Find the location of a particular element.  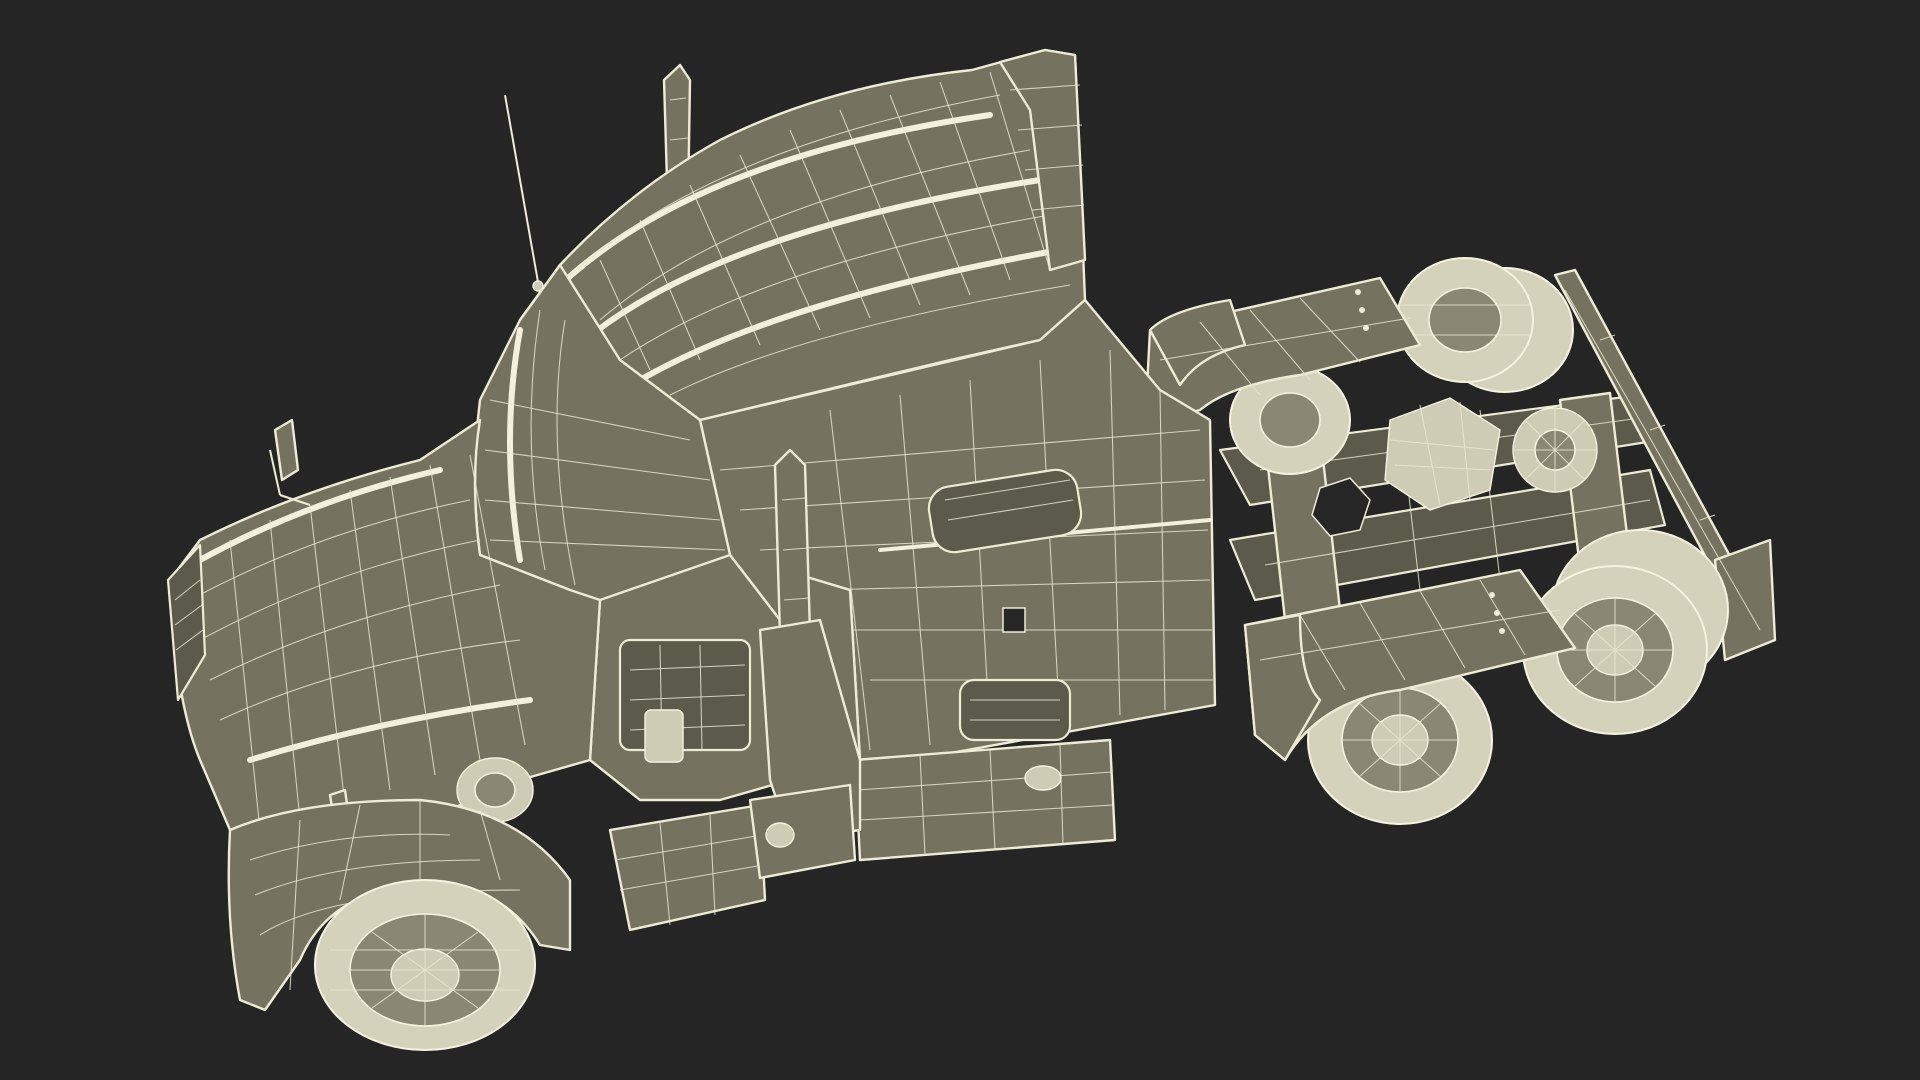

rear-differential is located at coordinates (1555, 450).